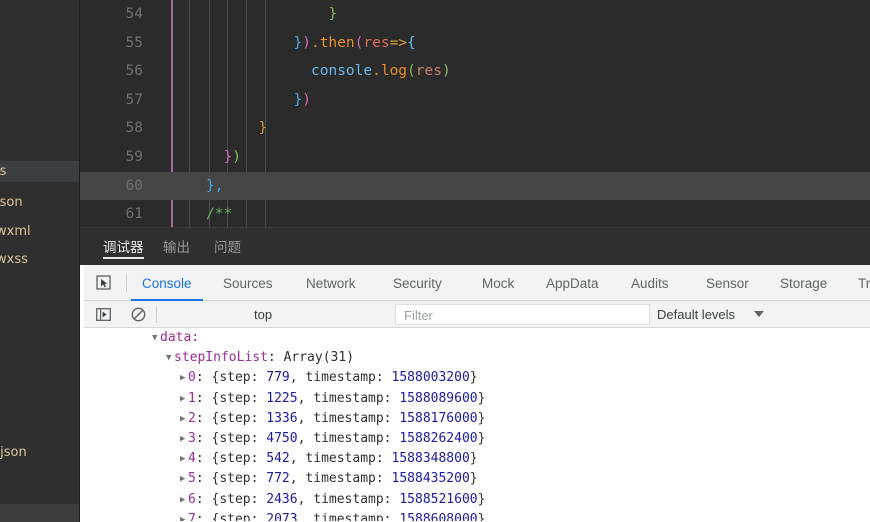 The height and width of the screenshot is (522, 870). What do you see at coordinates (134, 14) in the screenshot?
I see `line-number: 54` at bounding box center [134, 14].